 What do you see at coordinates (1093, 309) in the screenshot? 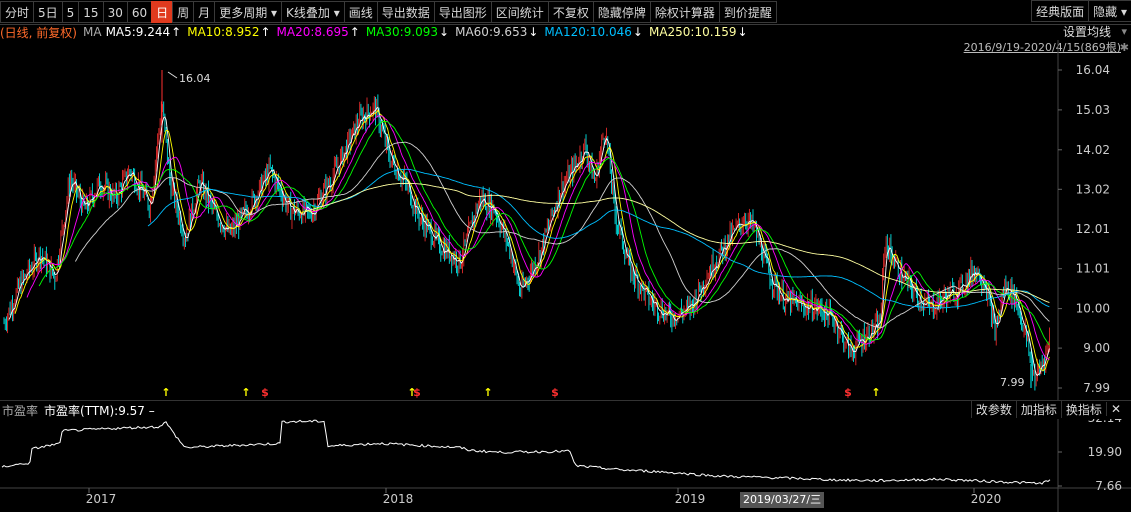
I see `price-axis-label: 10.00` at bounding box center [1093, 309].